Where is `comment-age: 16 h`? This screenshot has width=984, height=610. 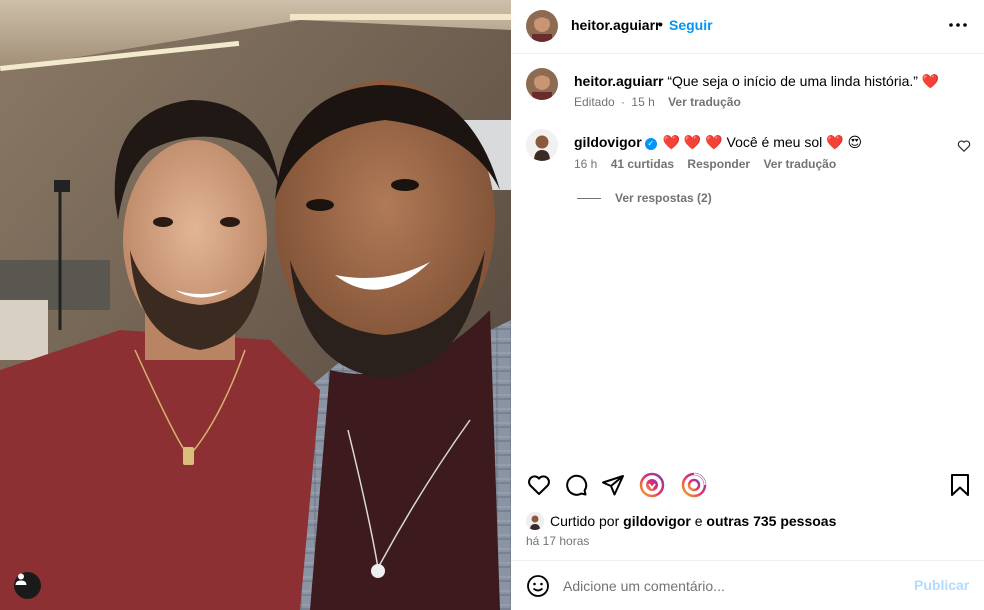 comment-age: 16 h is located at coordinates (586, 164).